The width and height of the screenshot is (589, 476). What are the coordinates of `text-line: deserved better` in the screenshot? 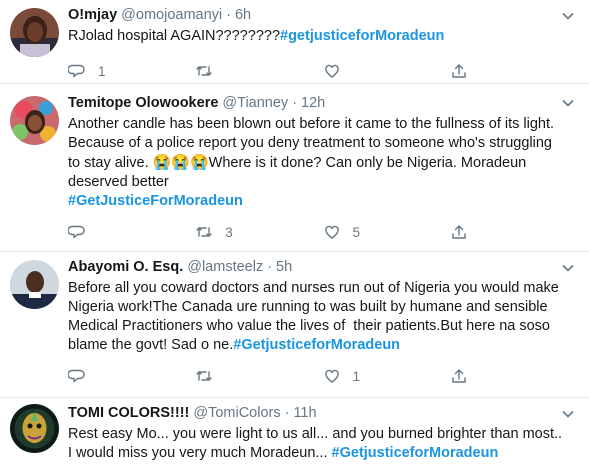 It's located at (118, 182).